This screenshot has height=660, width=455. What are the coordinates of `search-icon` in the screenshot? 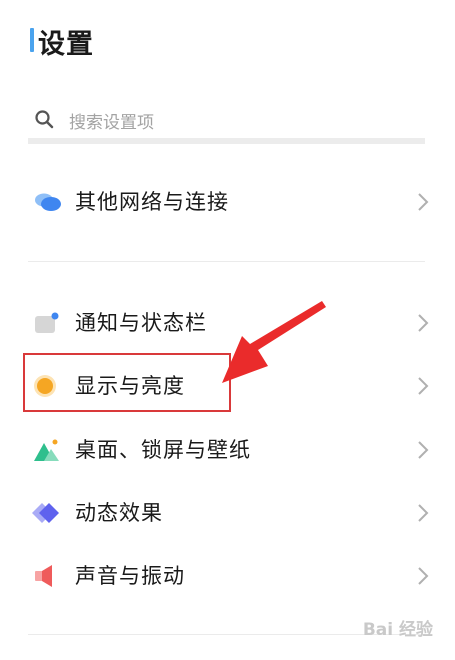 It's located at (44, 119).